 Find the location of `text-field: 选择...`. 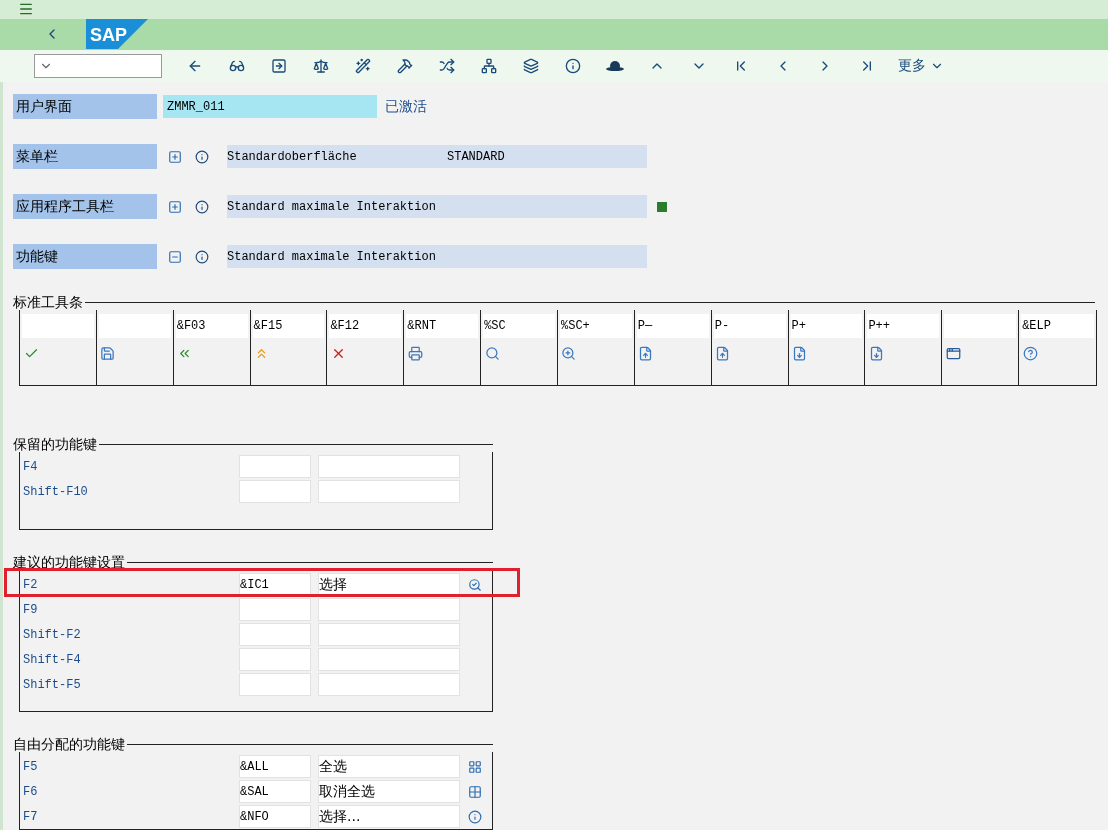

text-field: 选择... is located at coordinates (389, 816).